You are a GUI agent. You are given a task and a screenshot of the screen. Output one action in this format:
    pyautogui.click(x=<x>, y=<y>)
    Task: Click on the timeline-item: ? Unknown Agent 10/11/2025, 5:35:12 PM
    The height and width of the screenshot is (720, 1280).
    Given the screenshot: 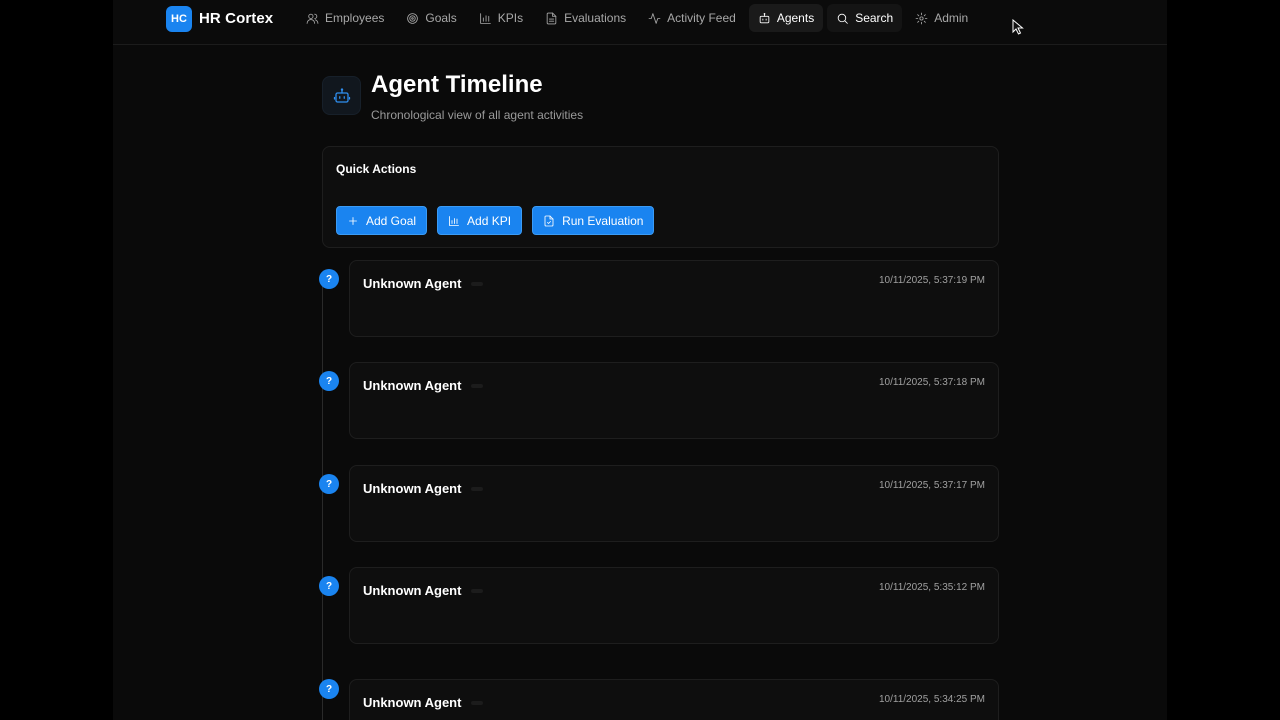 What is the action you would take?
    pyautogui.click(x=659, y=610)
    